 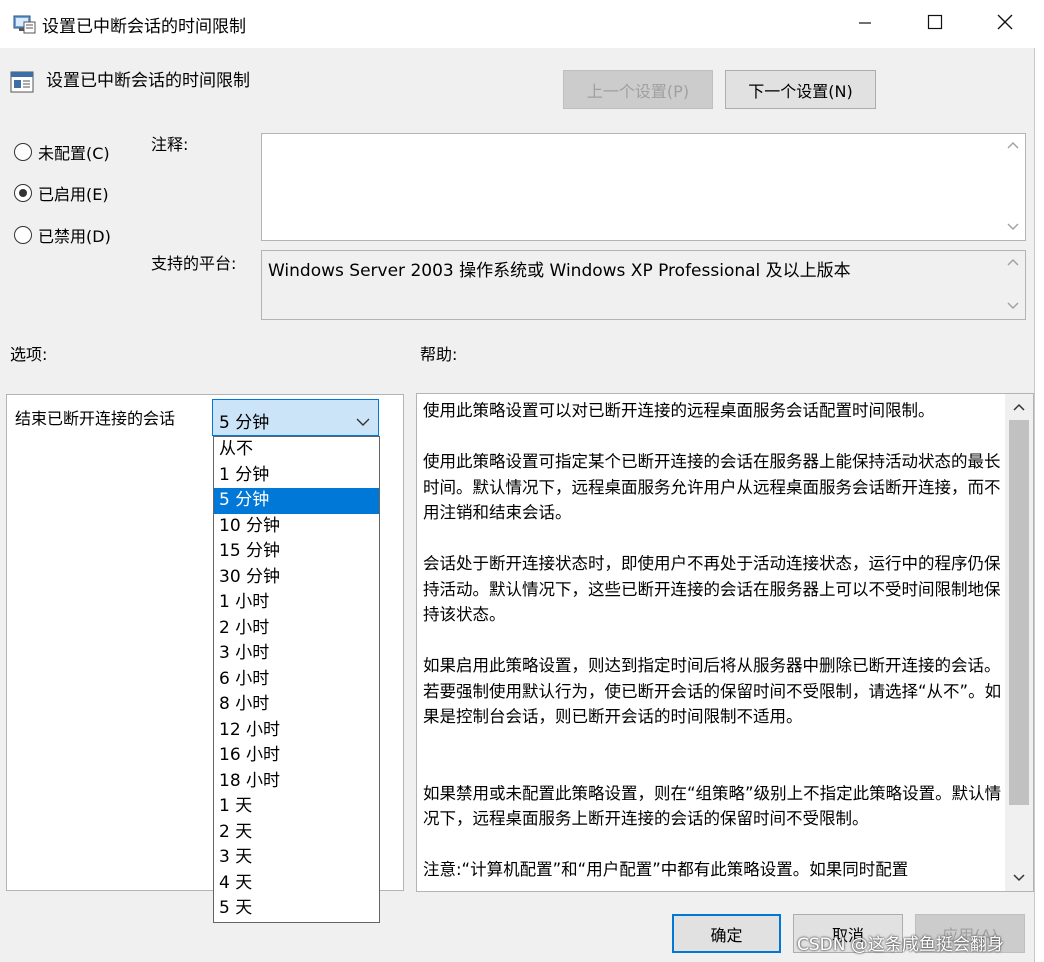 What do you see at coordinates (295, 417) in the screenshot?
I see `time-limit-select: 5 分钟` at bounding box center [295, 417].